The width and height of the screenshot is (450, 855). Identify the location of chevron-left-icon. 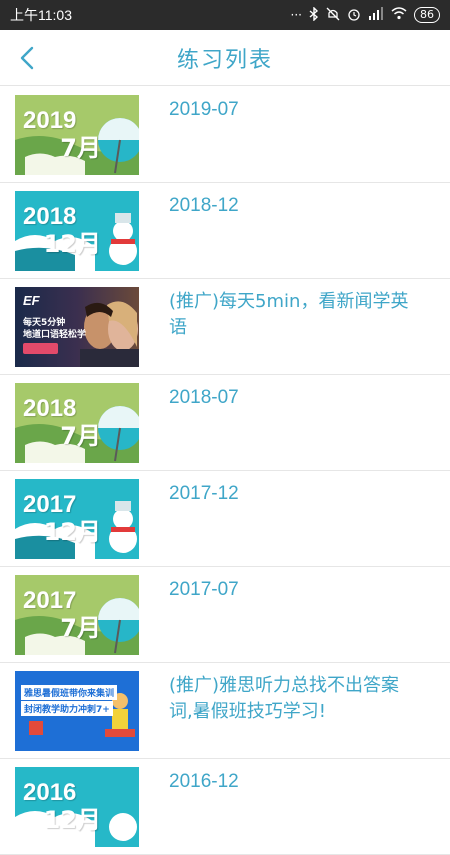
(28, 58).